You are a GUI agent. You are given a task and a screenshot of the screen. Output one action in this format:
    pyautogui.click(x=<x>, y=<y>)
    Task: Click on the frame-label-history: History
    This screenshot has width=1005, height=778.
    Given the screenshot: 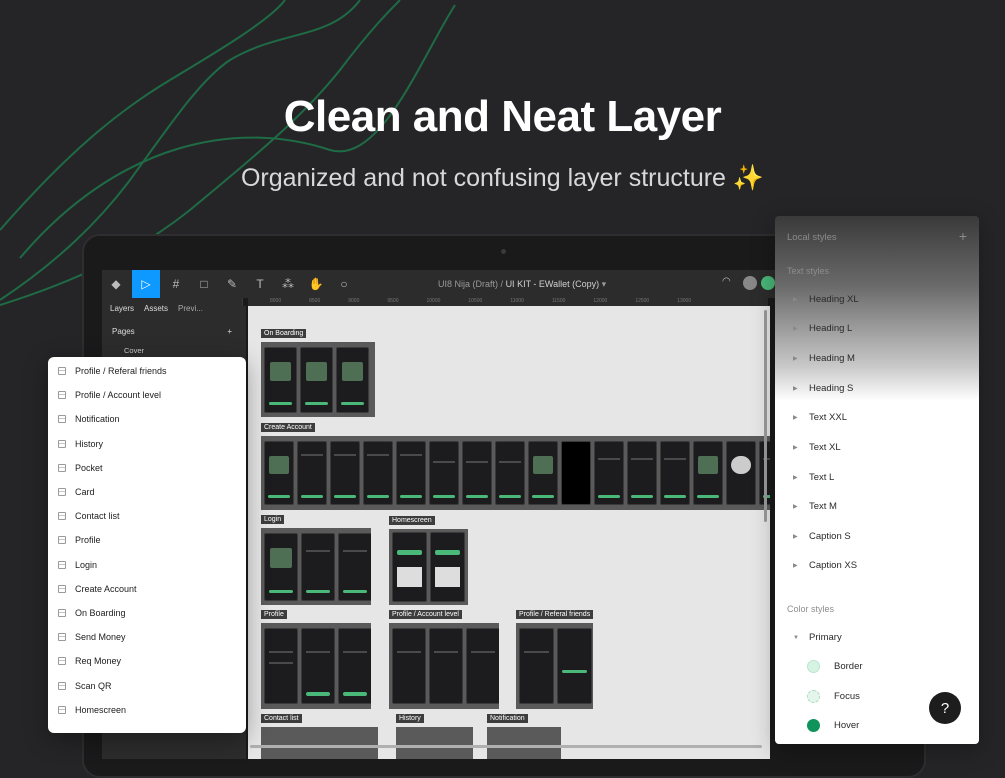 What is the action you would take?
    pyautogui.click(x=410, y=718)
    